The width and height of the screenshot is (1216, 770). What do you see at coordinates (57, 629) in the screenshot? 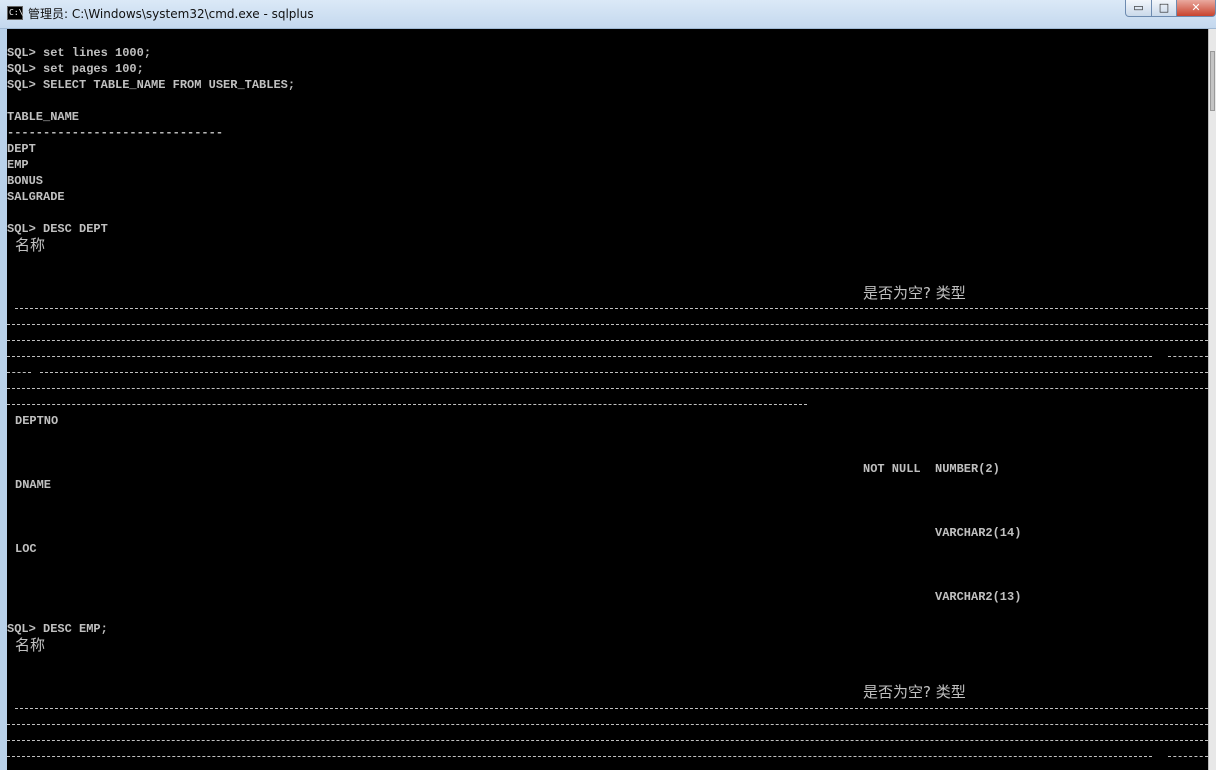
I see `console-line-desc-emp: SQL> DESC EMP;` at bounding box center [57, 629].